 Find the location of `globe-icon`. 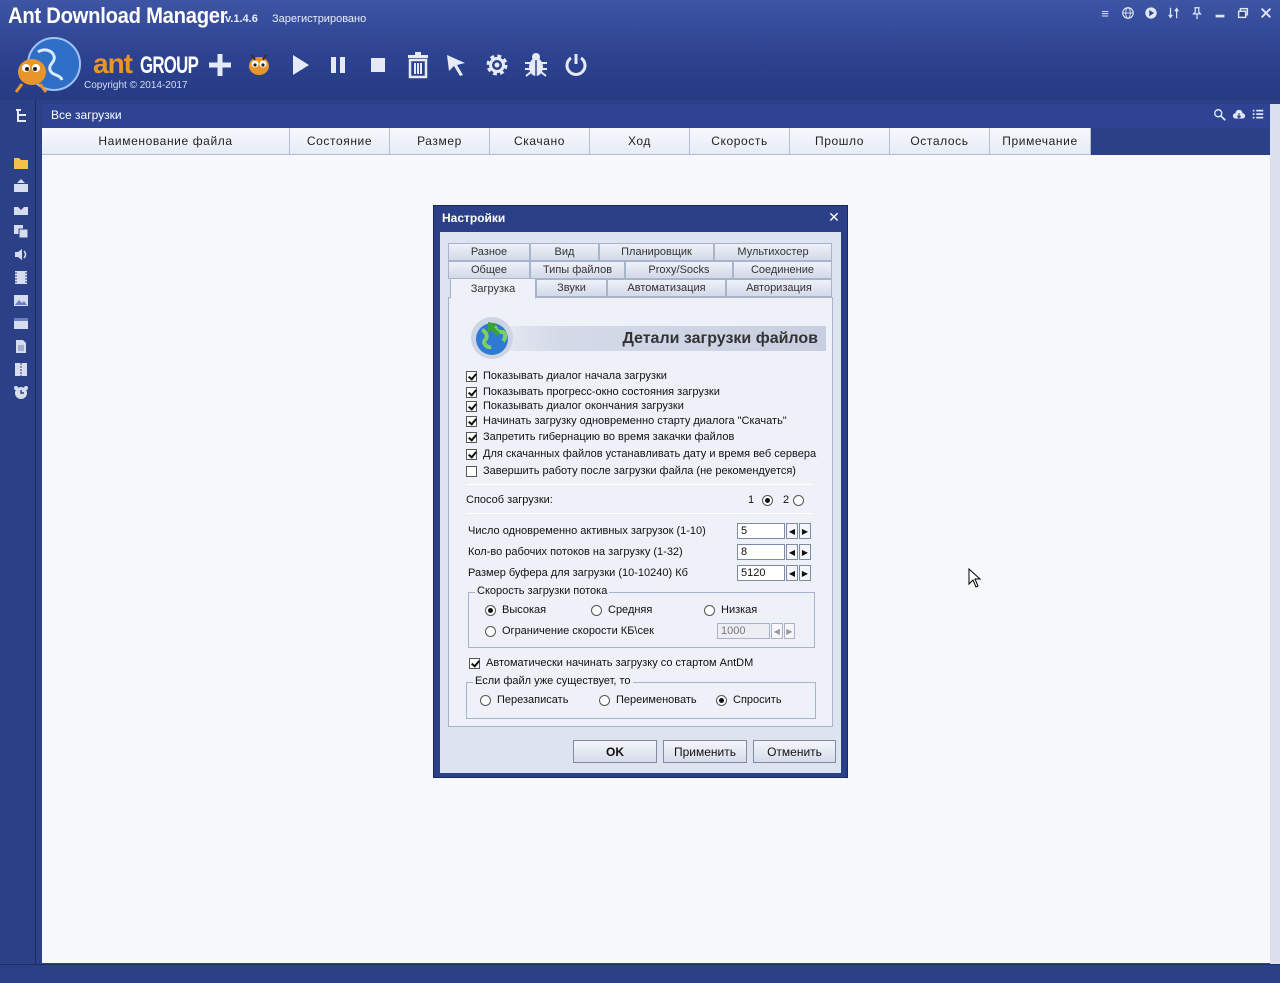

globe-icon is located at coordinates (1128, 14).